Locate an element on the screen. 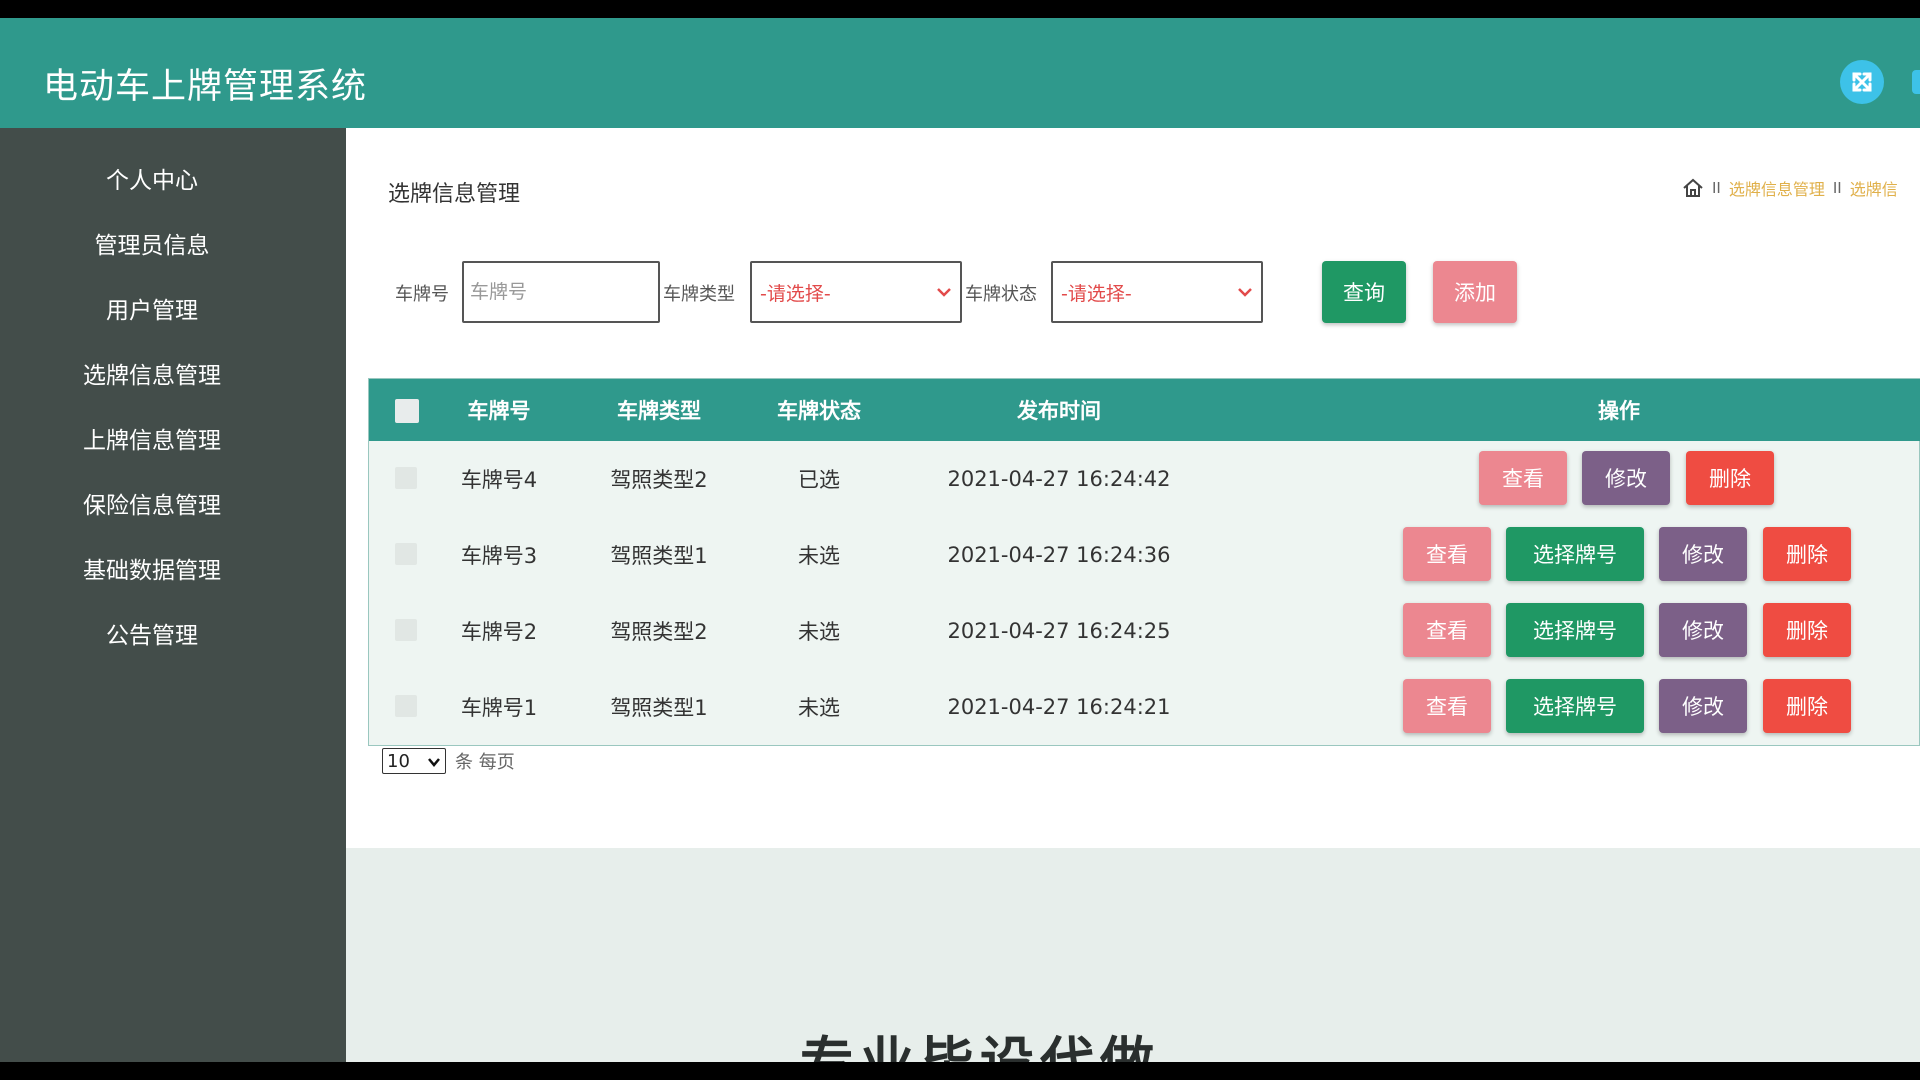 This screenshot has width=1920, height=1080. sidebar-item-insurance: 保险信息管理 is located at coordinates (152, 503).